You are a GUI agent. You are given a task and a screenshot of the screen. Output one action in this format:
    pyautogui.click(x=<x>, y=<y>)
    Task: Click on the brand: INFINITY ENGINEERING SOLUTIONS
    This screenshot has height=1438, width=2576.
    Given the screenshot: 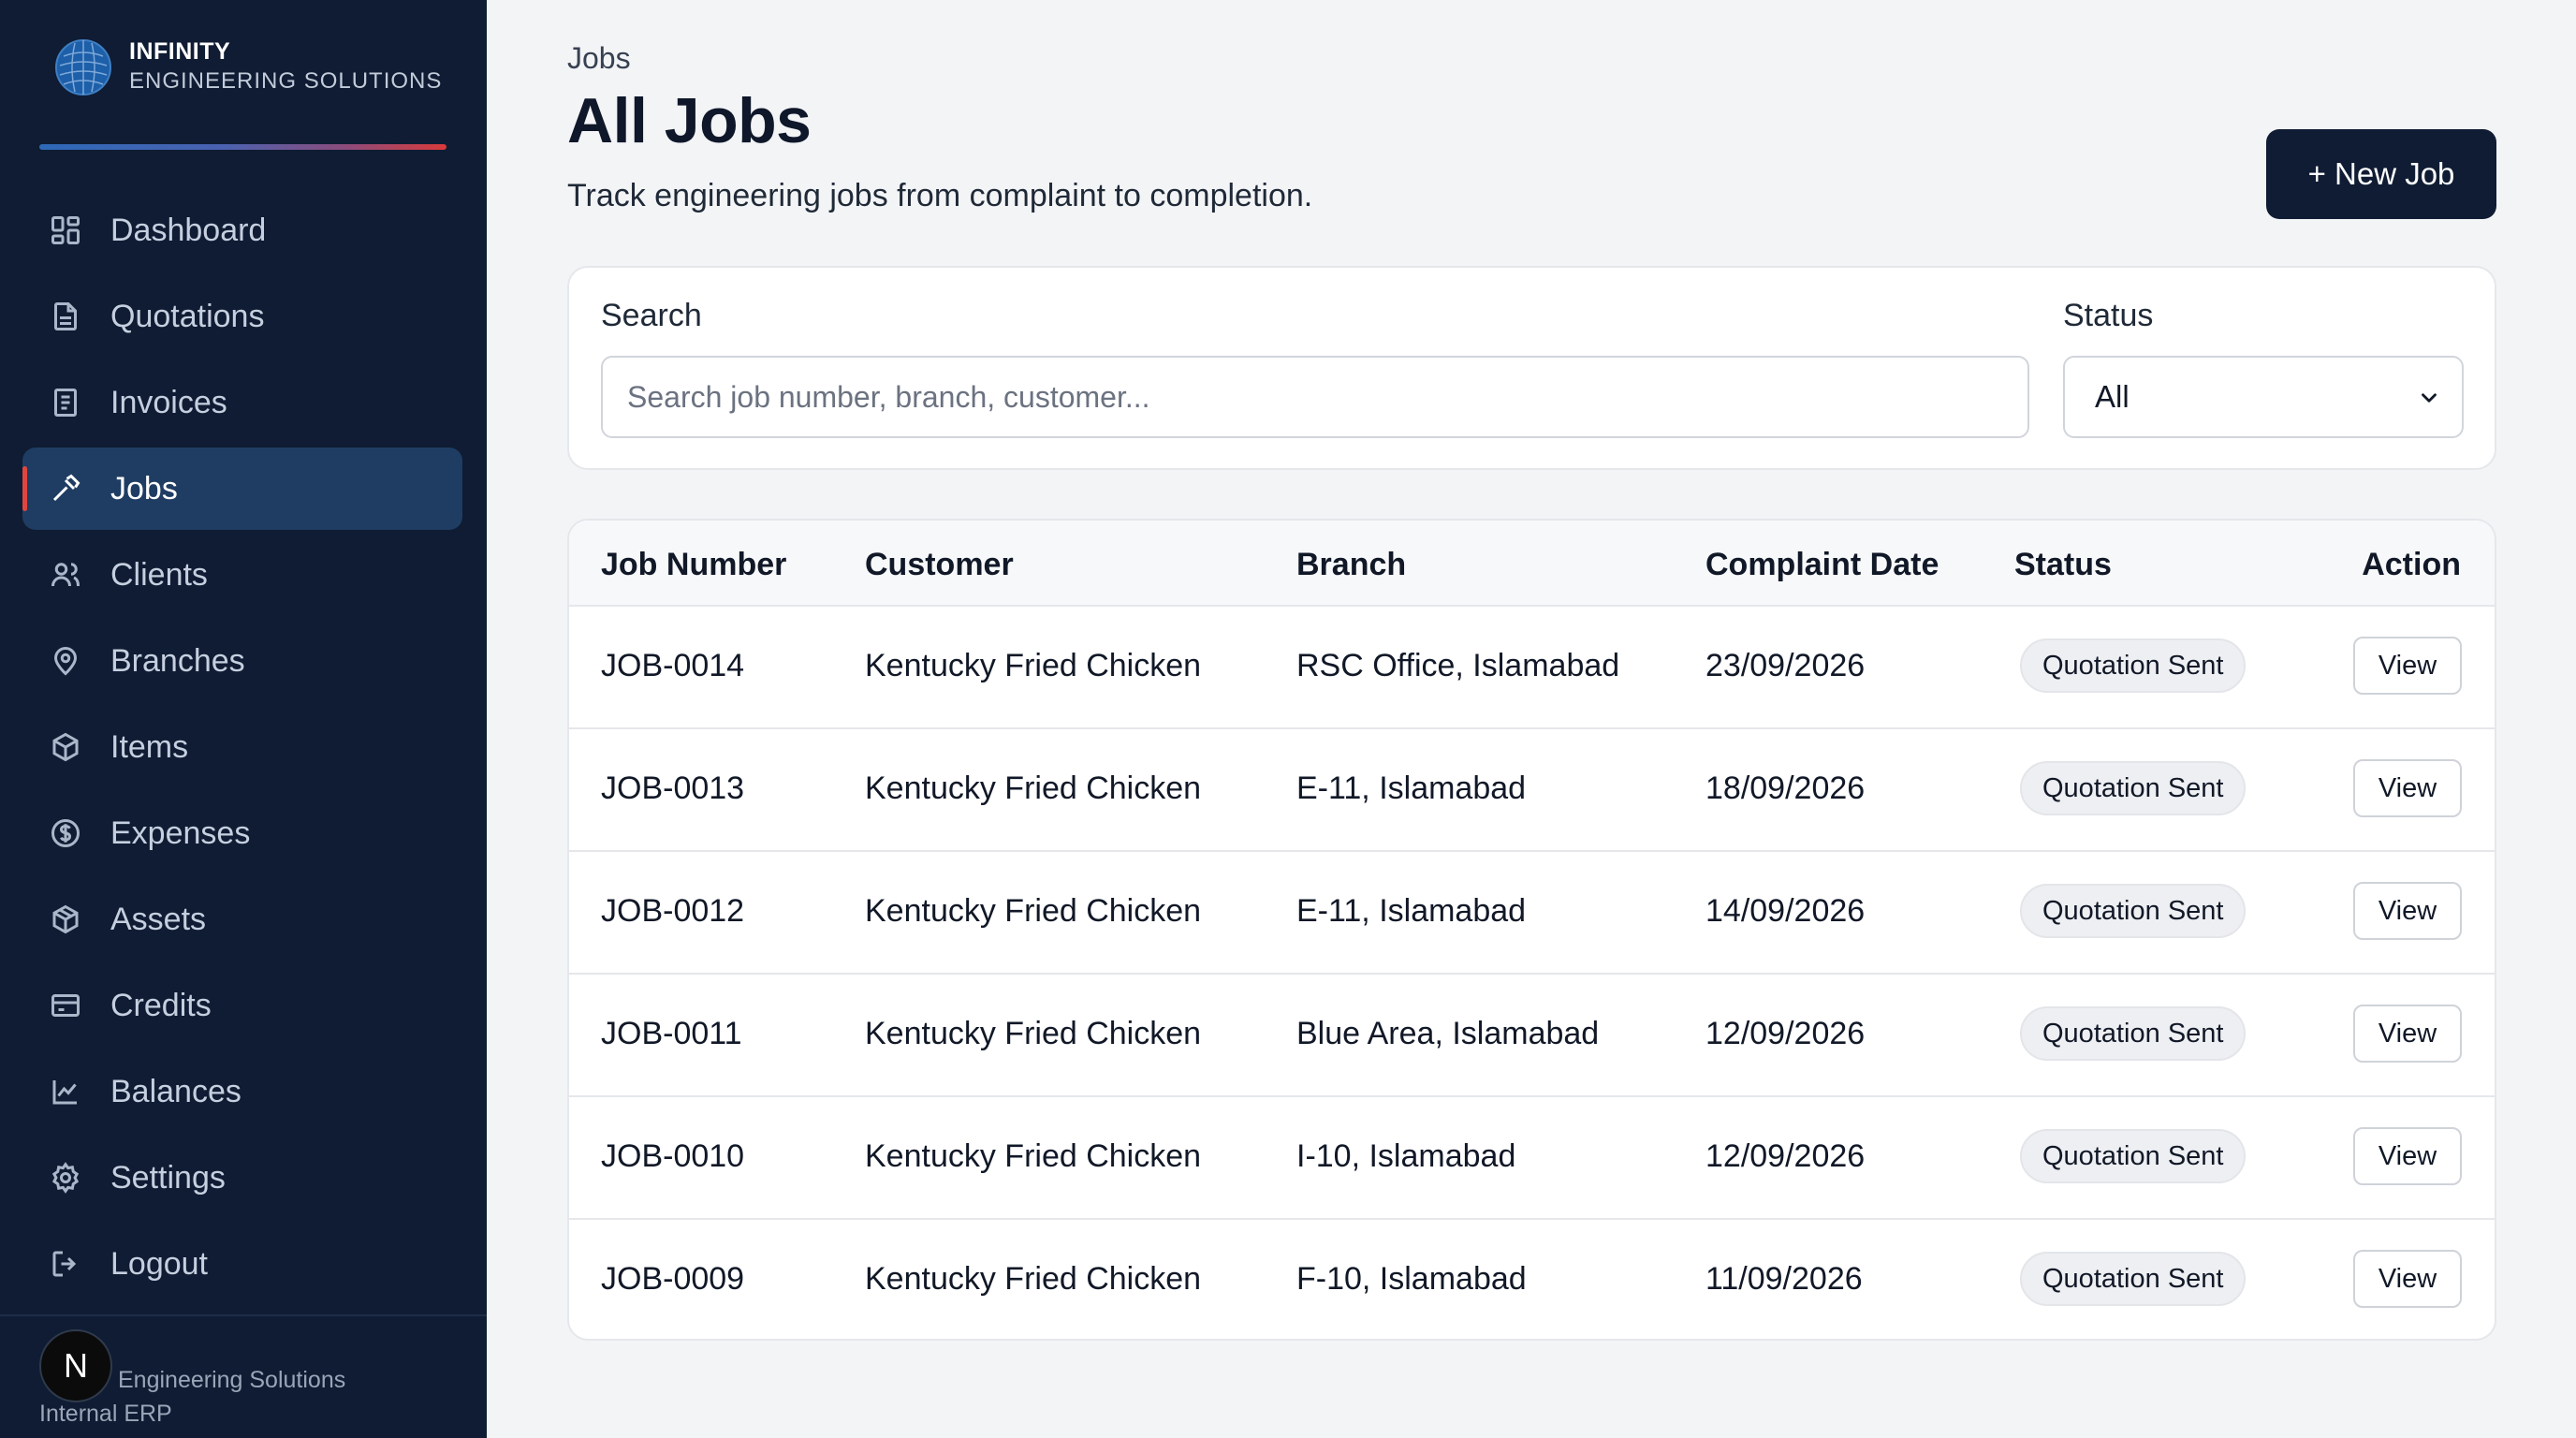 What is the action you would take?
    pyautogui.click(x=248, y=67)
    